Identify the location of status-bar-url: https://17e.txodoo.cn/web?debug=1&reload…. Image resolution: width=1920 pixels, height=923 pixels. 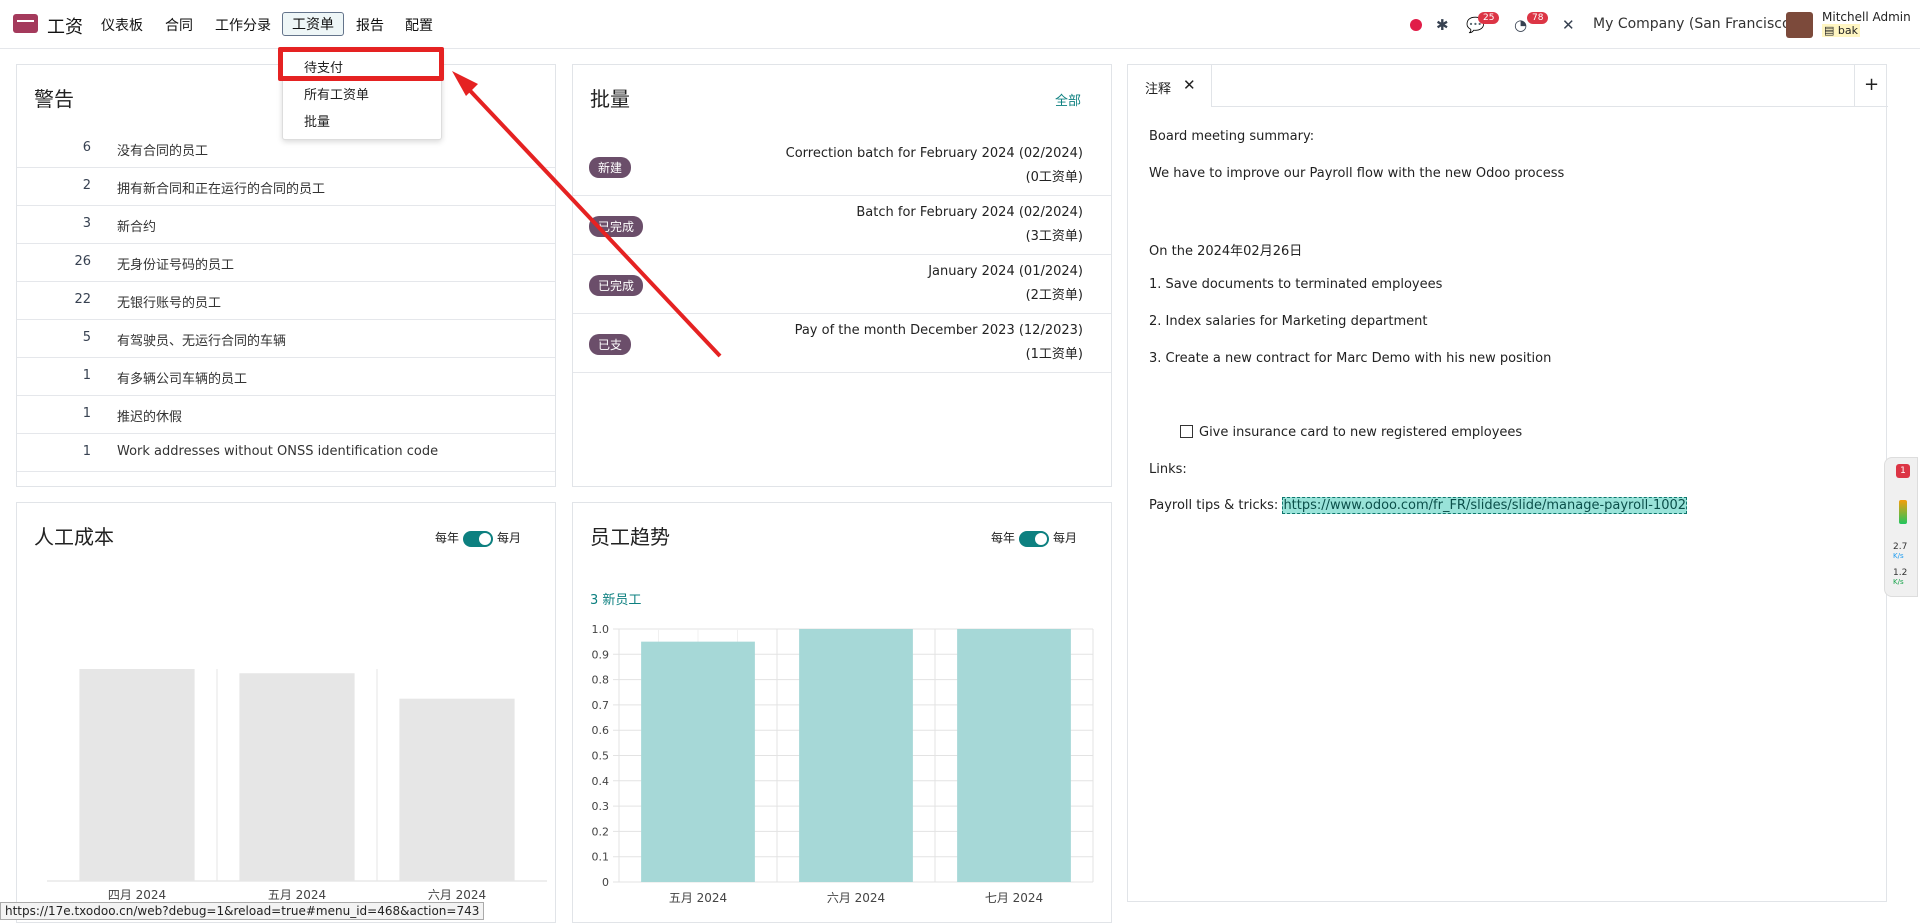
(242, 911).